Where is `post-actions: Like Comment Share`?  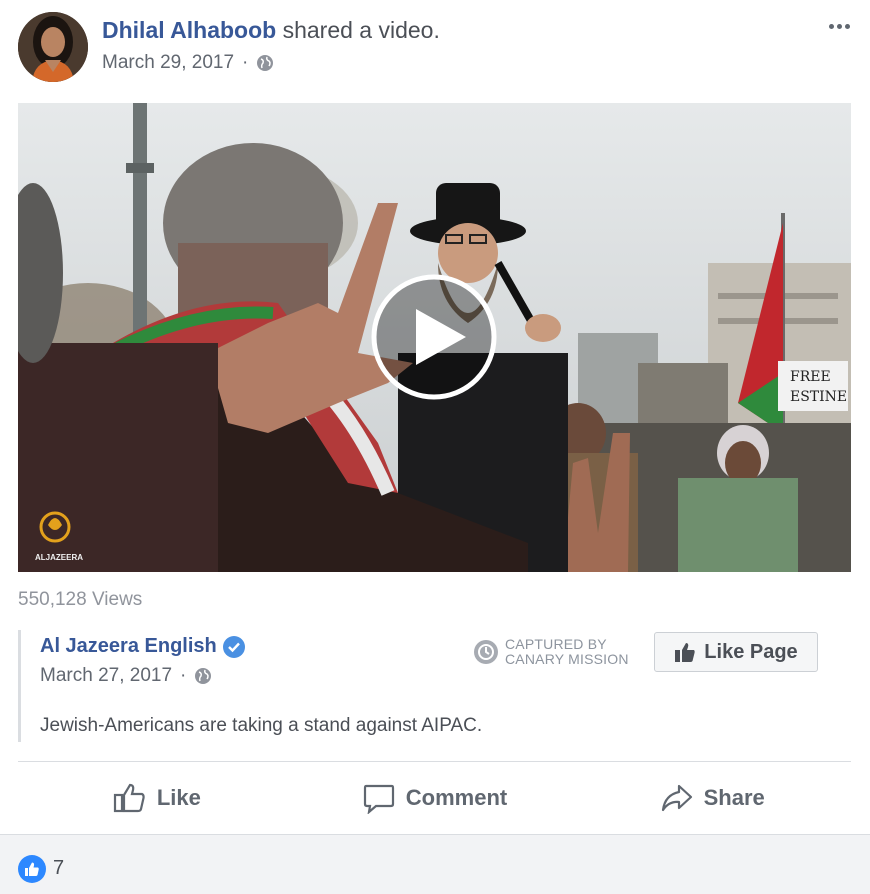
post-actions: Like Comment Share is located at coordinates (434, 798).